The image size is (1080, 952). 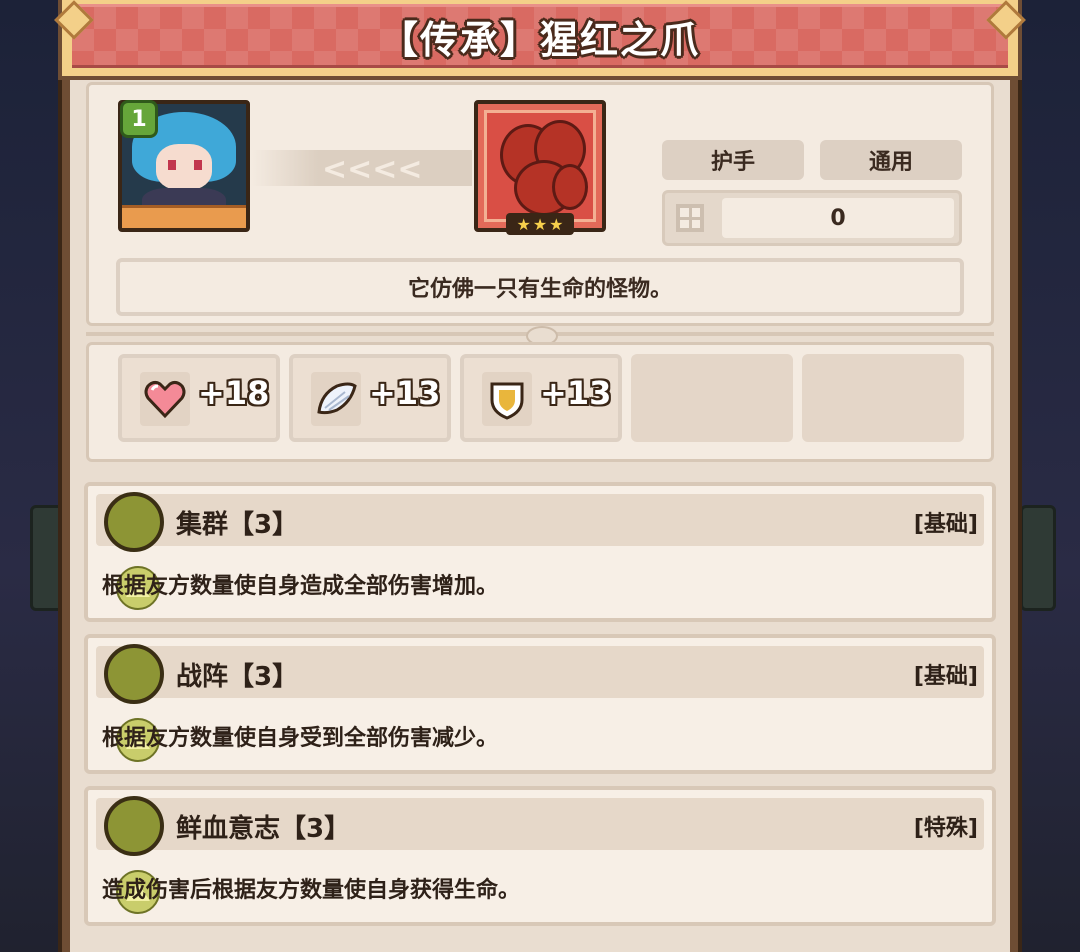 What do you see at coordinates (30, 476) in the screenshot?
I see `background-left` at bounding box center [30, 476].